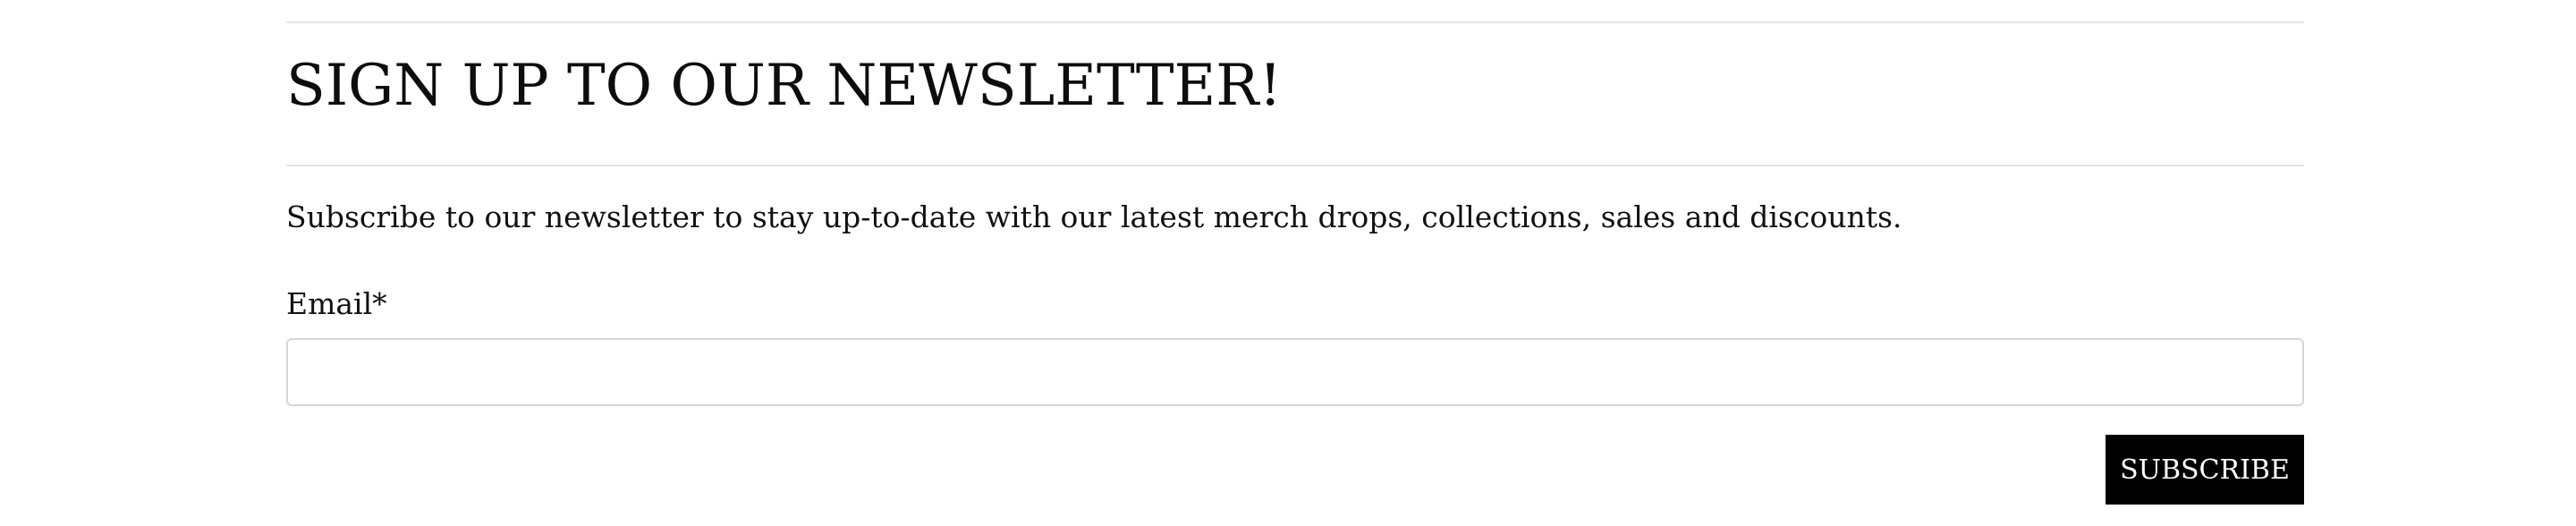 This screenshot has width=2576, height=526. I want to click on newsletter-title: SIGN UP TO OUR NEWSLETTER!, so click(784, 86).